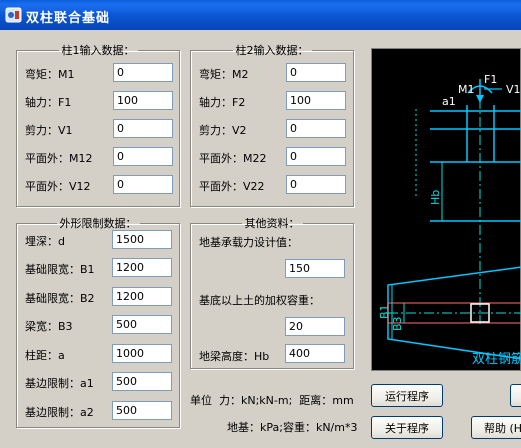 The image size is (521, 448). I want to click on col1-label-v12: 平面外：V12, so click(58, 186).